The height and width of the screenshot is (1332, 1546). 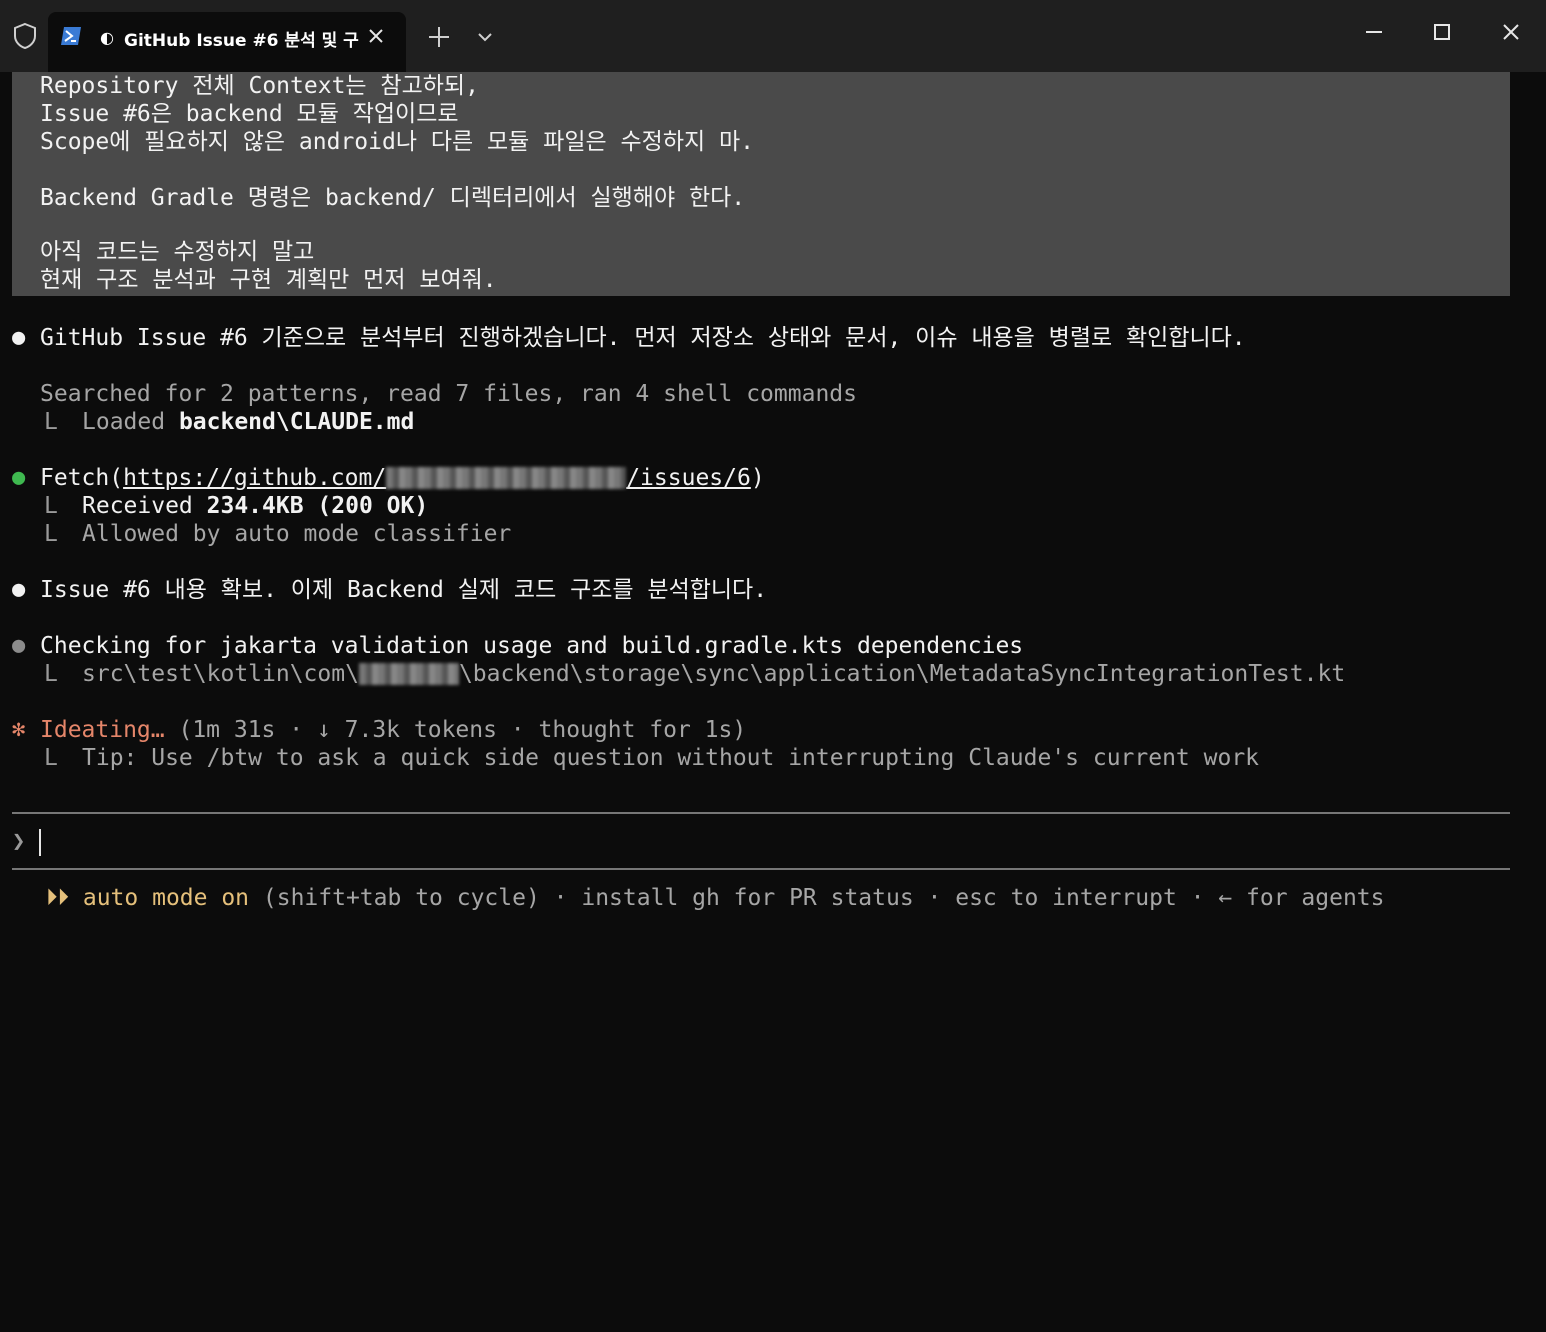 I want to click on fetch-permission: Allowed by auto mode classifier, so click(x=297, y=534).